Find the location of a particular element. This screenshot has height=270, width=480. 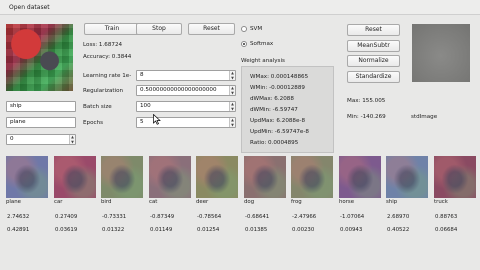

batch-size-input: 100 ▲ ▼ is located at coordinates (186, 106).